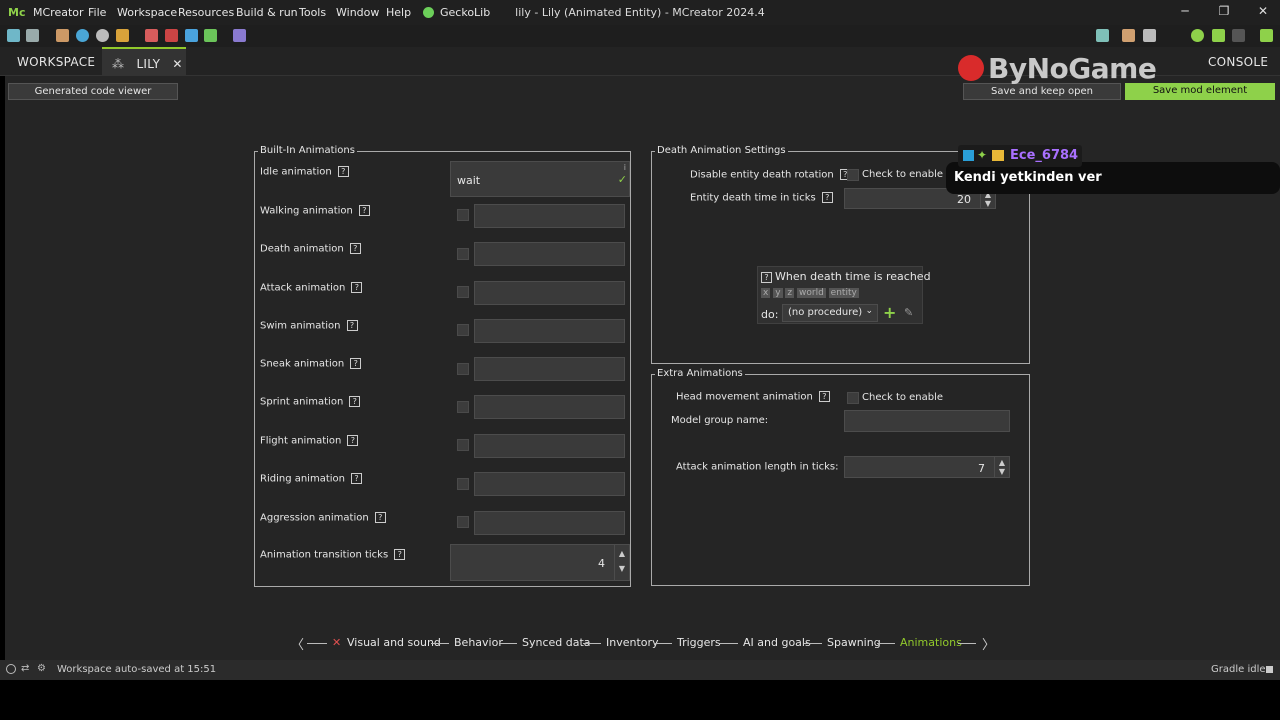 The width and height of the screenshot is (1280, 720). I want to click on aggression-animation-checkbox, so click(463, 522).